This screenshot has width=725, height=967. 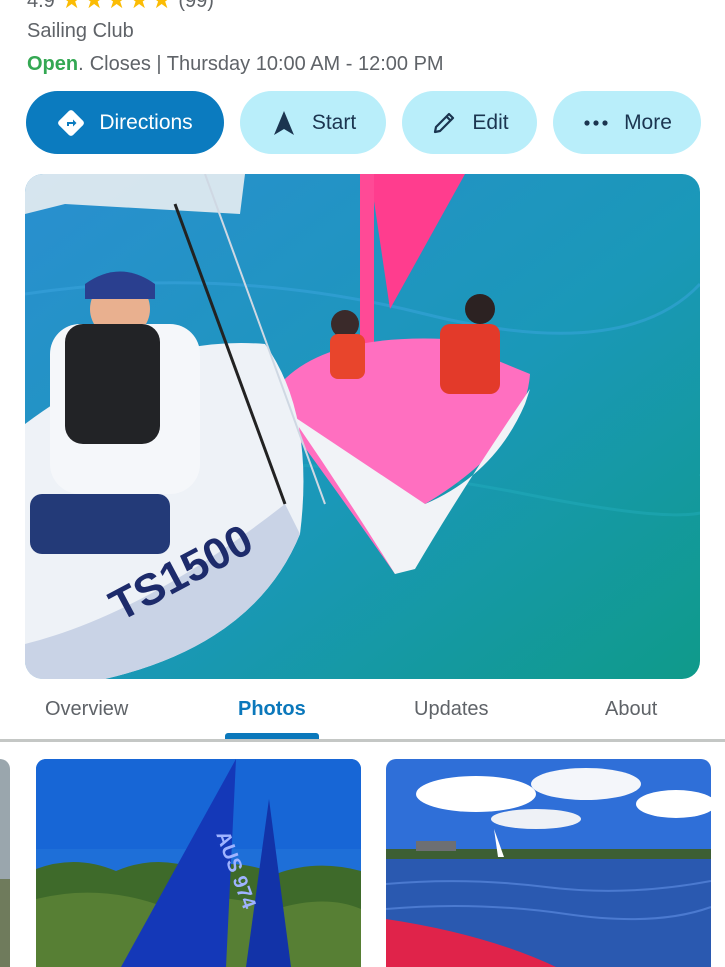 I want to click on more-button: More, so click(x=627, y=122).